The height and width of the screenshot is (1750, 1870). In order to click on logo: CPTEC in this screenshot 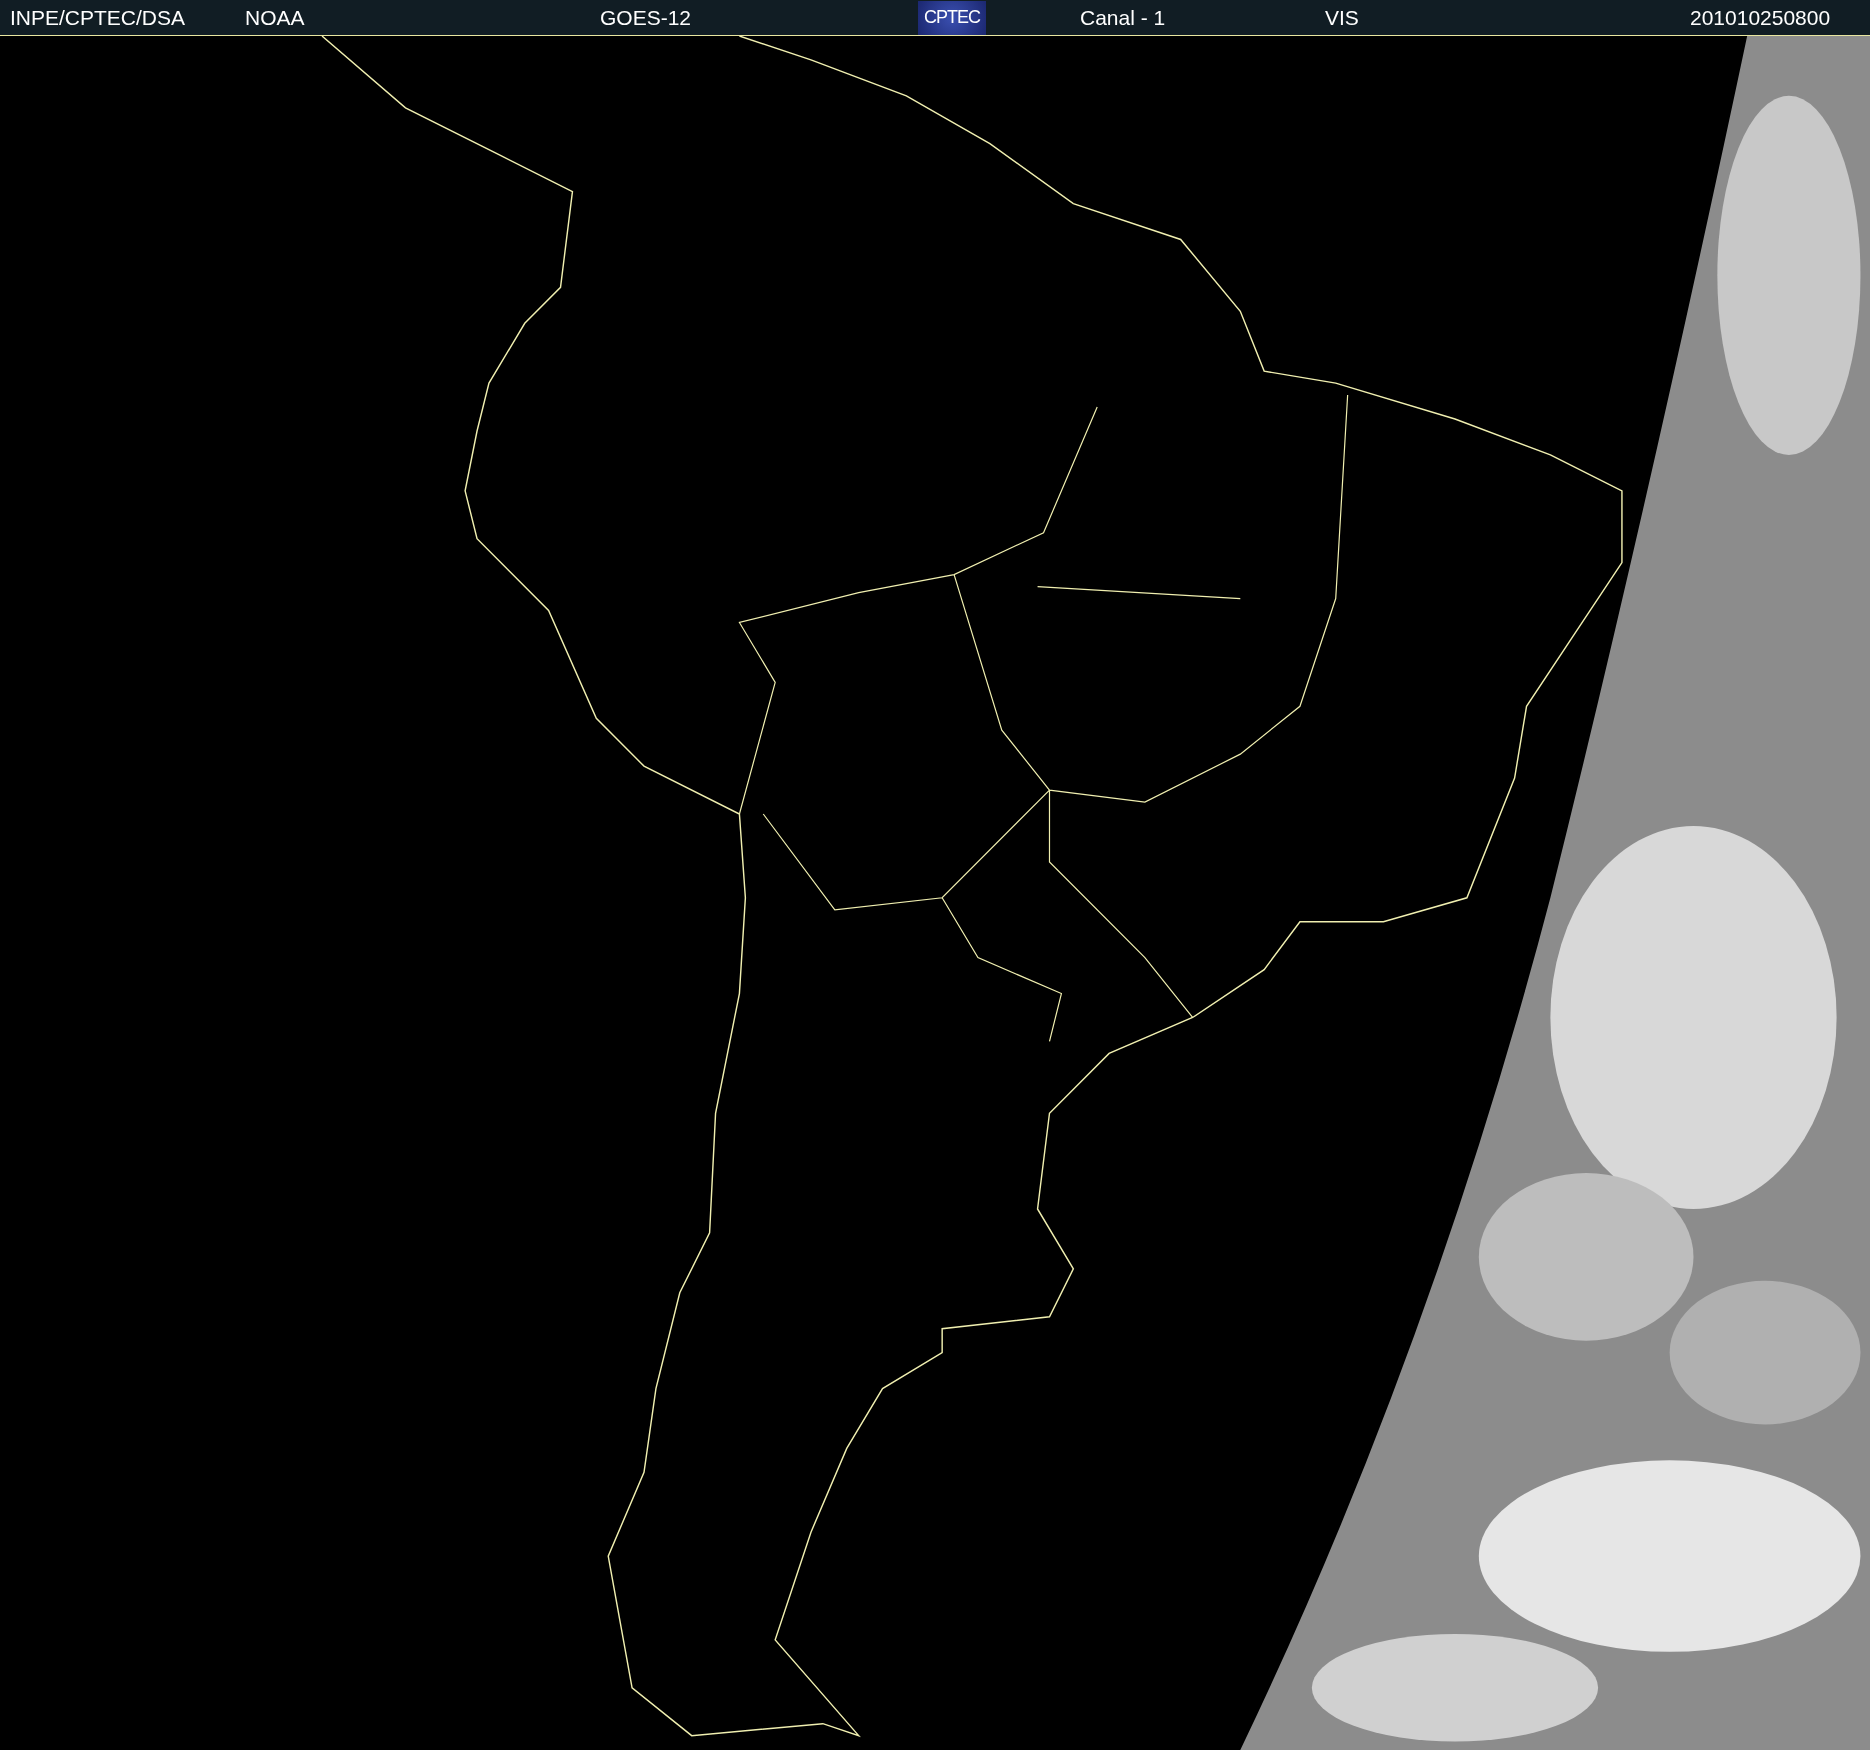, I will do `click(952, 17)`.